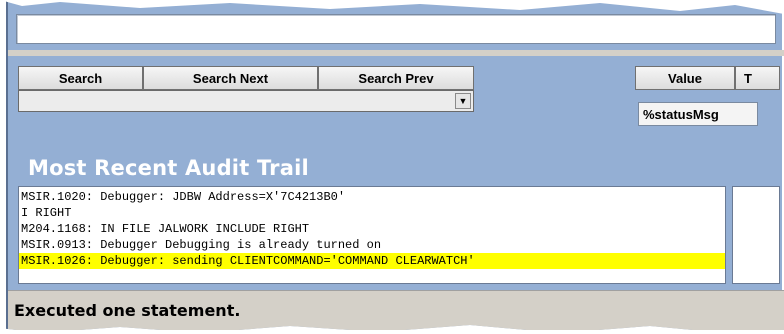 This screenshot has height=334, width=784. What do you see at coordinates (396, 29) in the screenshot?
I see `top-text-field` at bounding box center [396, 29].